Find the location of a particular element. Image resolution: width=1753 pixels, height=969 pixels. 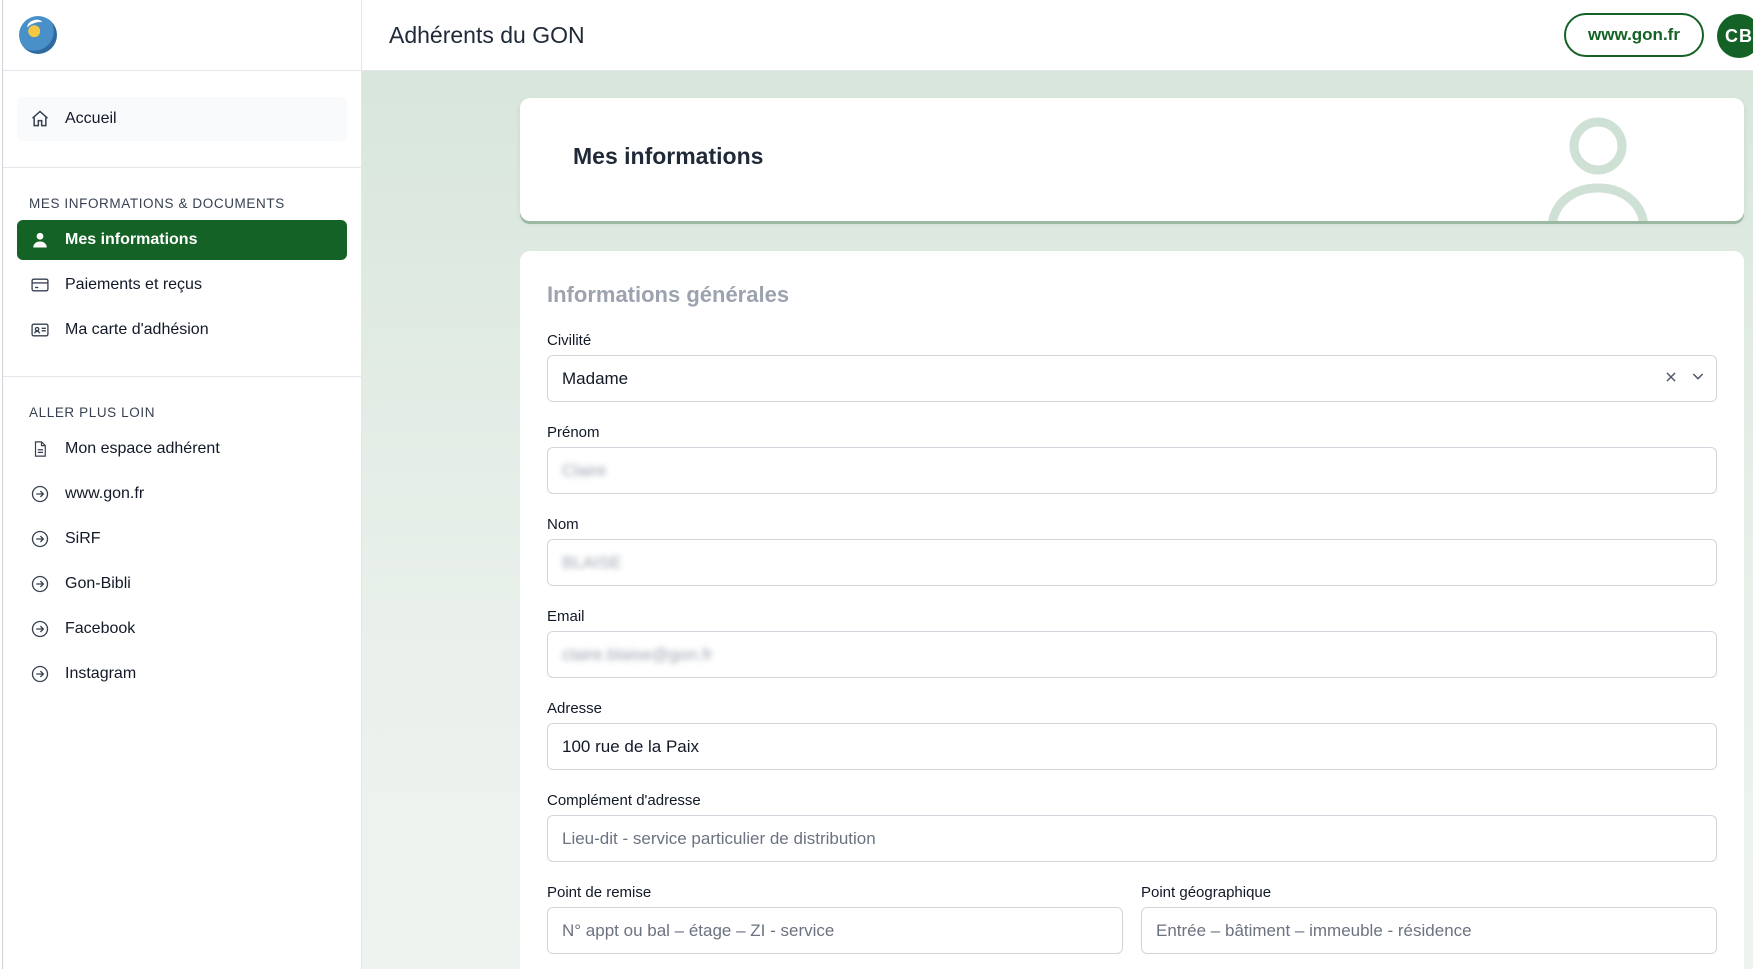

sidebar-item-label: SiRF is located at coordinates (83, 538).